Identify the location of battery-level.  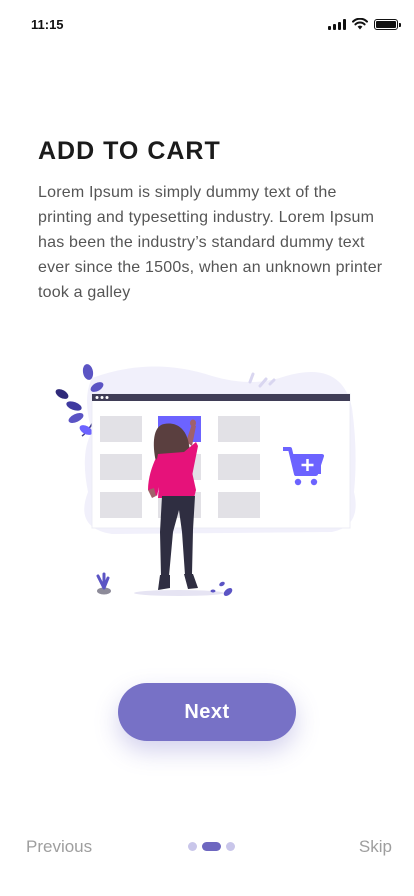
(386, 24).